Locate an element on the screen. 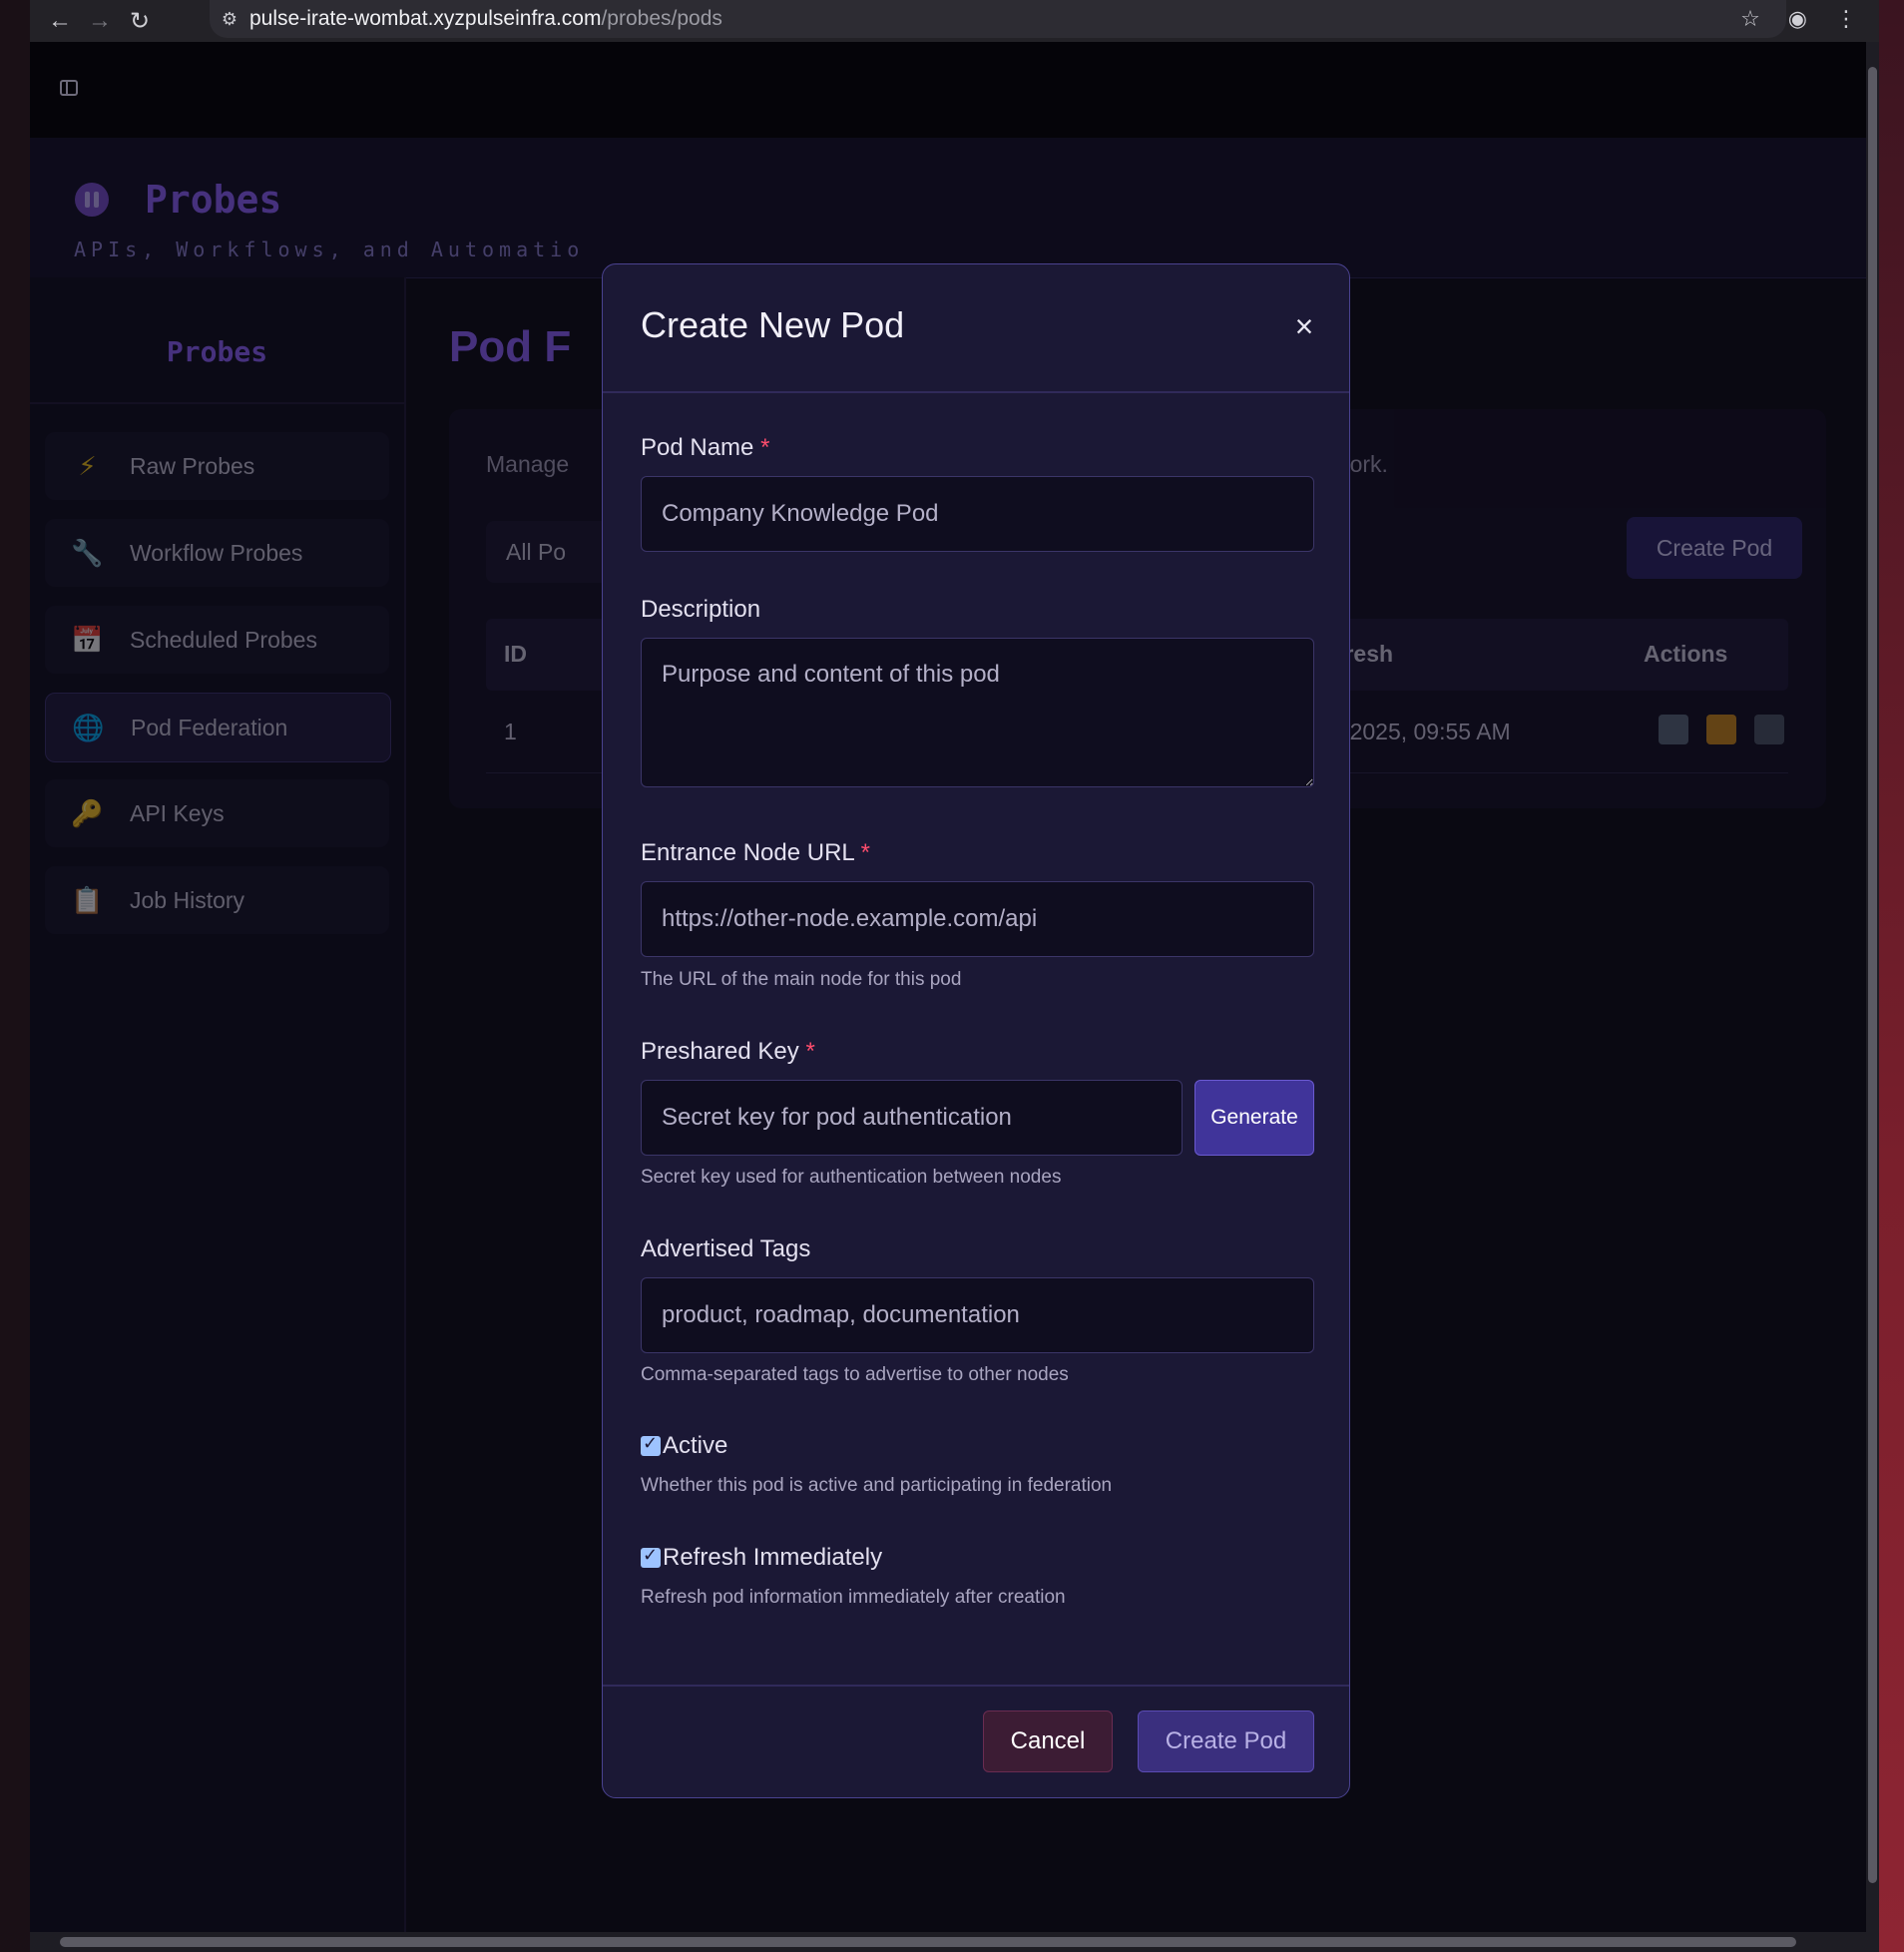  sidebar-item-workflow-probes: 🔧 Workflow Probes is located at coordinates (217, 553).